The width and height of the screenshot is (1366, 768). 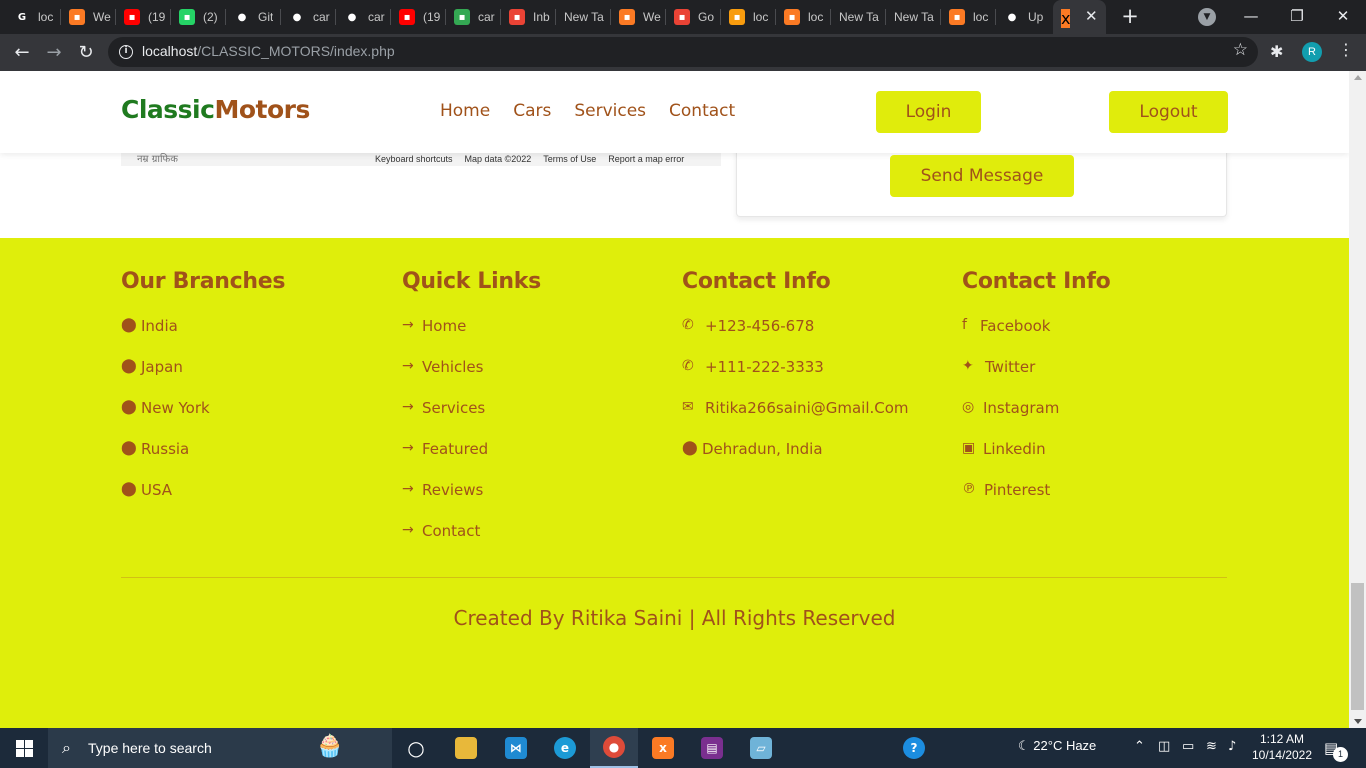 What do you see at coordinates (537, 378) in the screenshot?
I see `quick-link: → Vehicles` at bounding box center [537, 378].